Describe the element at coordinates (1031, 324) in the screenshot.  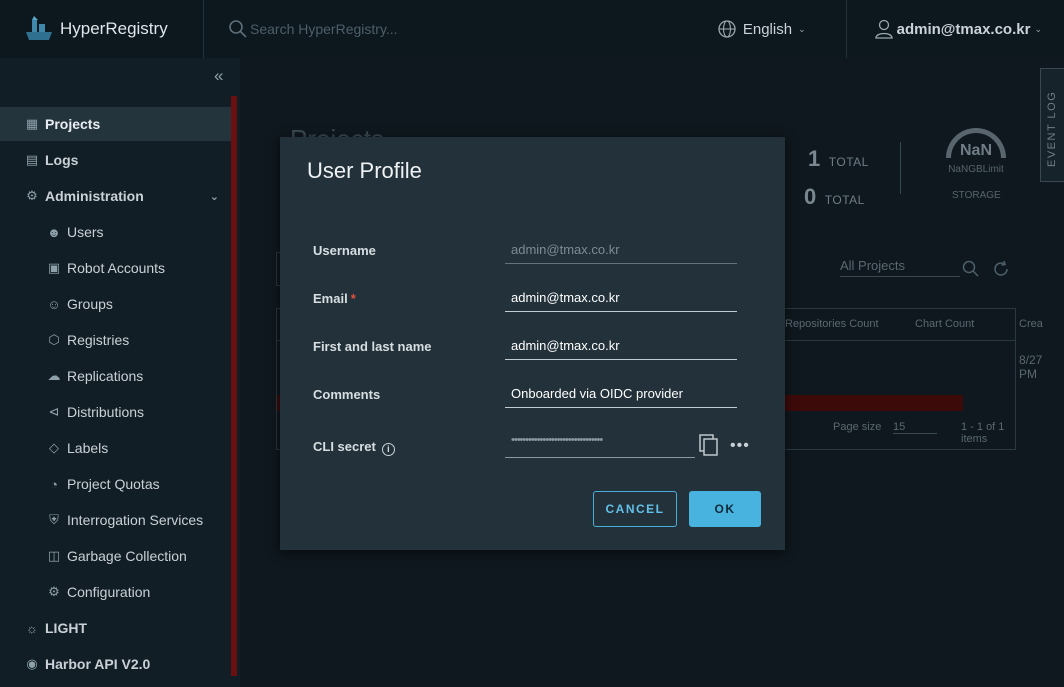
I see `column-header: Crea` at that location.